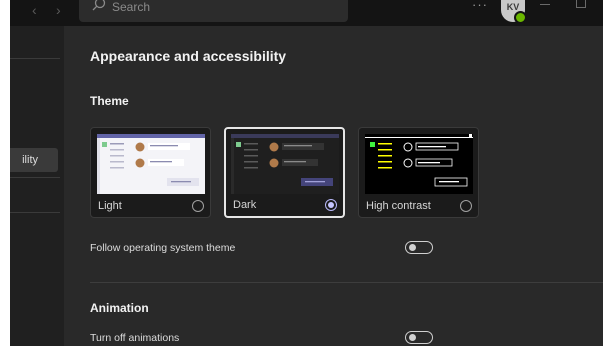  Describe the element at coordinates (119, 308) in the screenshot. I see `animation-heading: Animation` at that location.